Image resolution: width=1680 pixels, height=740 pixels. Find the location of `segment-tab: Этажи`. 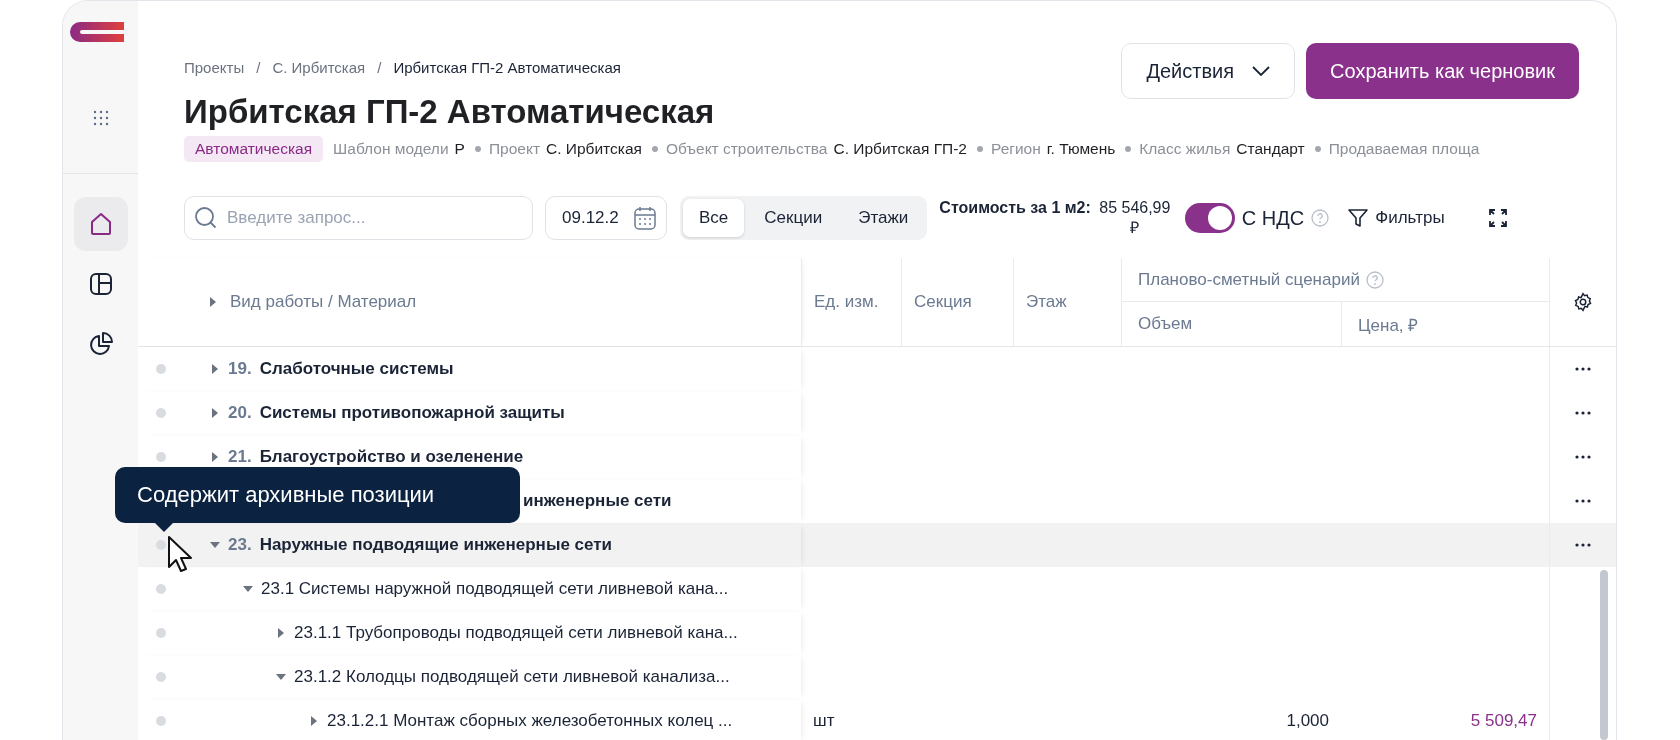

segment-tab: Этажи is located at coordinates (883, 218).